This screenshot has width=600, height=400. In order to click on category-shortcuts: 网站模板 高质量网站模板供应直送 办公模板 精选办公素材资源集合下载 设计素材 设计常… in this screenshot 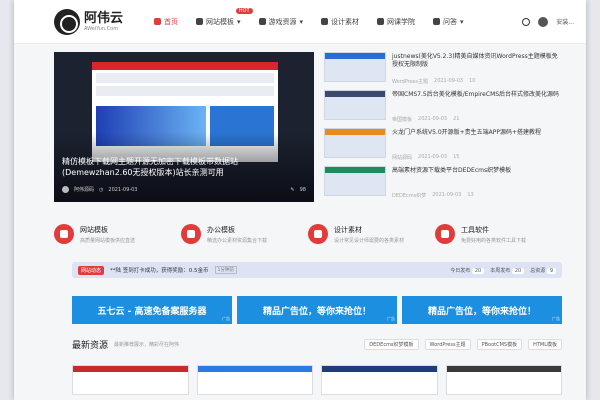, I will do `click(308, 234)`.